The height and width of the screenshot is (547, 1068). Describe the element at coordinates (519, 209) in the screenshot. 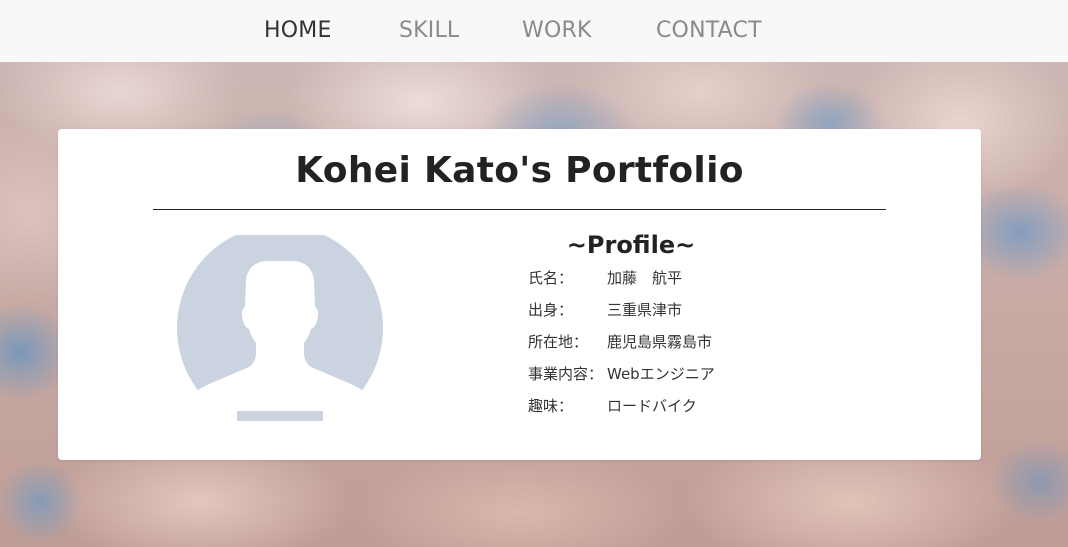

I see `title-divider` at that location.